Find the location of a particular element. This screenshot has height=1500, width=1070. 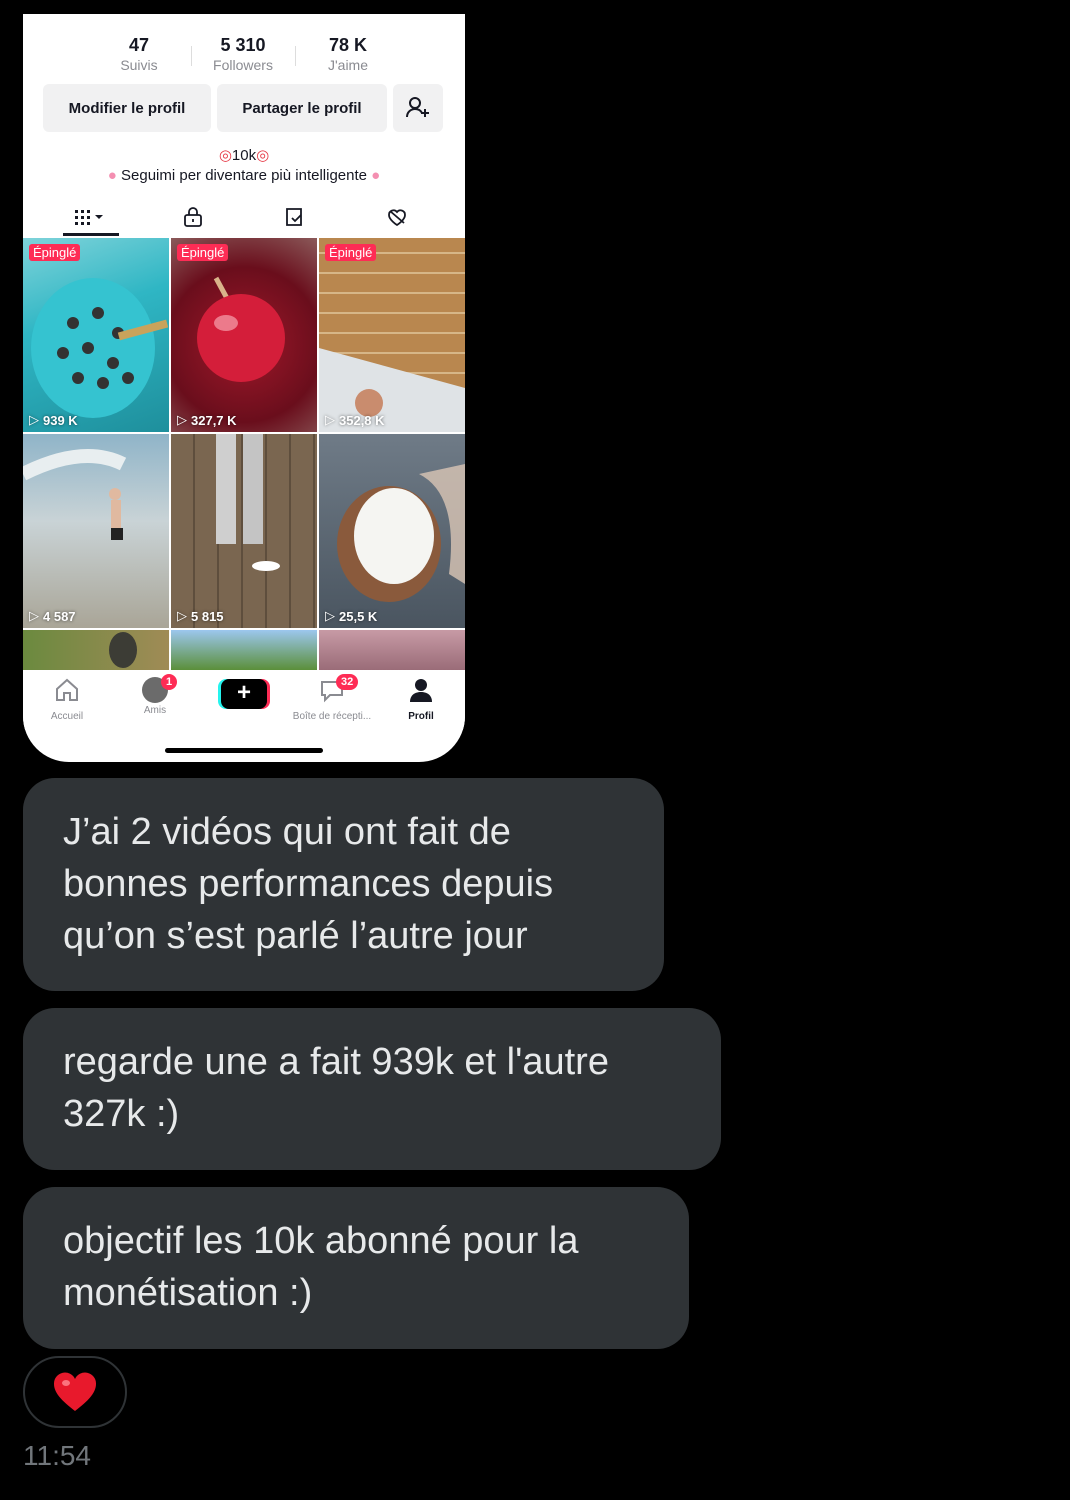

profile-stats: 47 Suivis 5 310 Followers 78 K J'aime is located at coordinates (244, 56).